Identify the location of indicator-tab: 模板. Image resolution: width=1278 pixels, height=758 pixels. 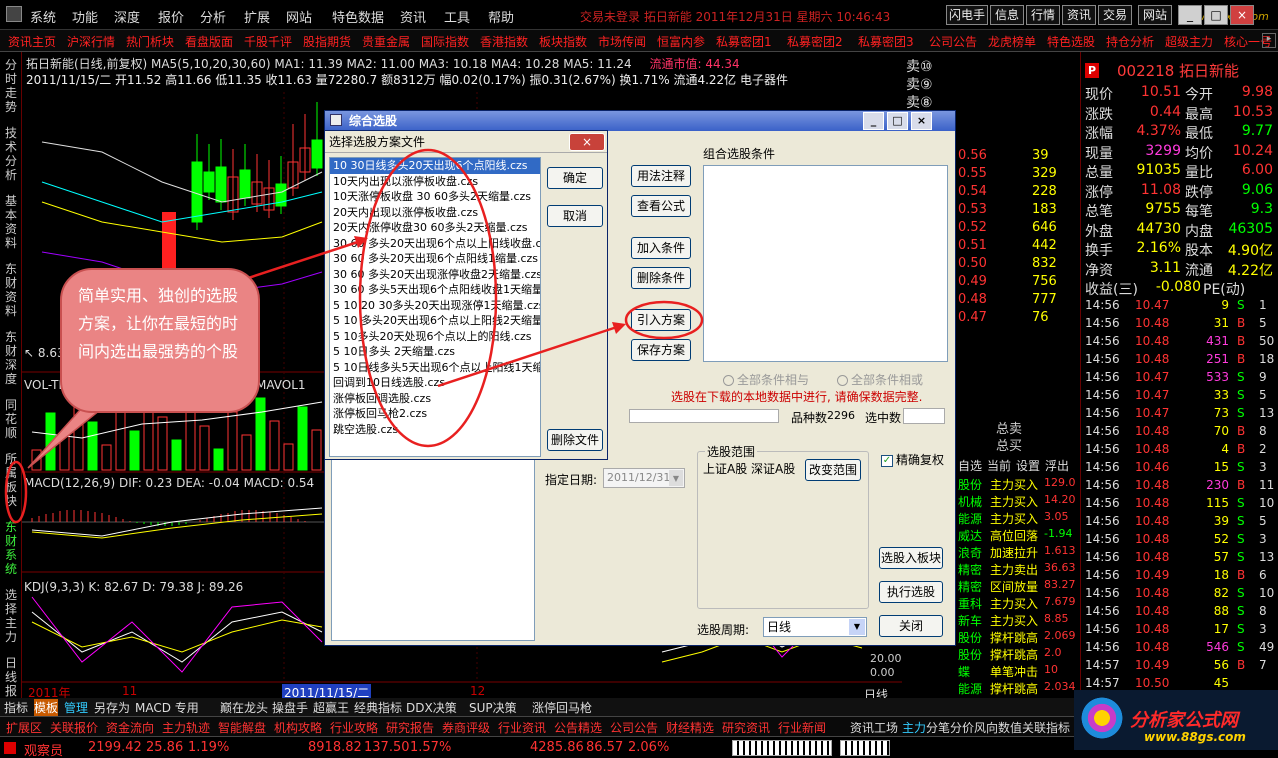
(46, 707).